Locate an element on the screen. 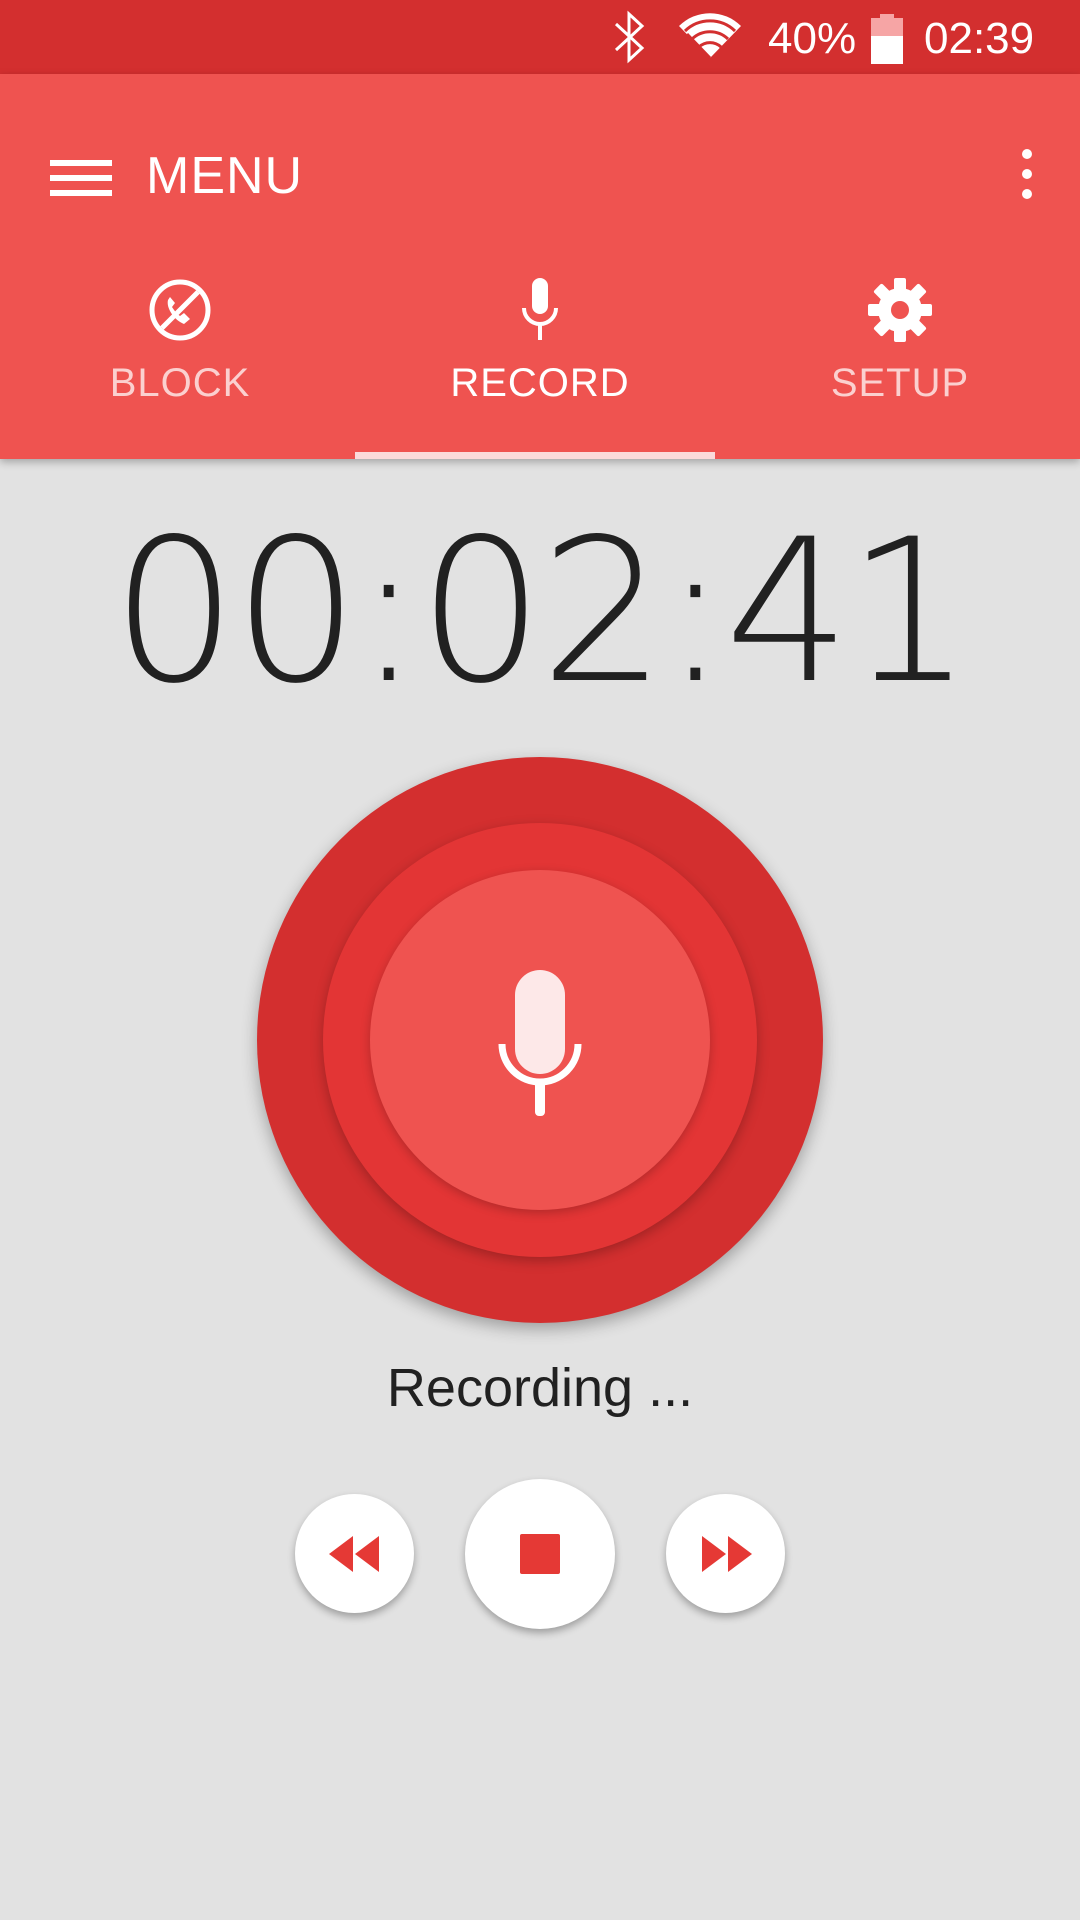 This screenshot has width=1080, height=1920. rewind-button is located at coordinates (354, 1553).